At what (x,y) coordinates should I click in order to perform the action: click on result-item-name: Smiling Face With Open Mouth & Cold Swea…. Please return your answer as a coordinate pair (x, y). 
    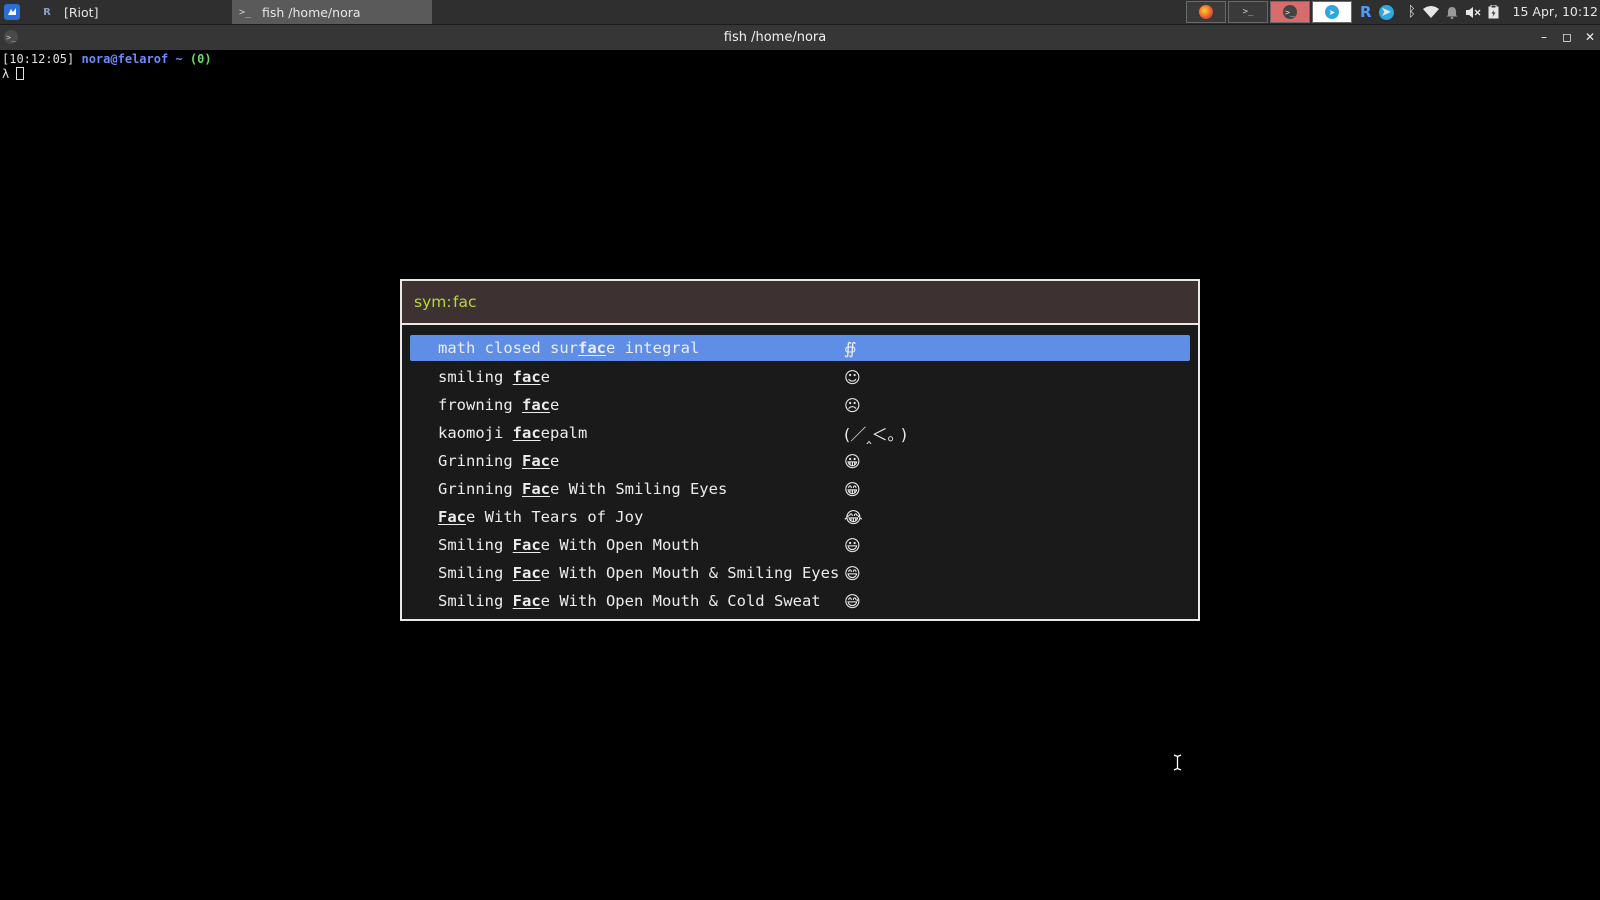
    Looking at the image, I should click on (629, 601).